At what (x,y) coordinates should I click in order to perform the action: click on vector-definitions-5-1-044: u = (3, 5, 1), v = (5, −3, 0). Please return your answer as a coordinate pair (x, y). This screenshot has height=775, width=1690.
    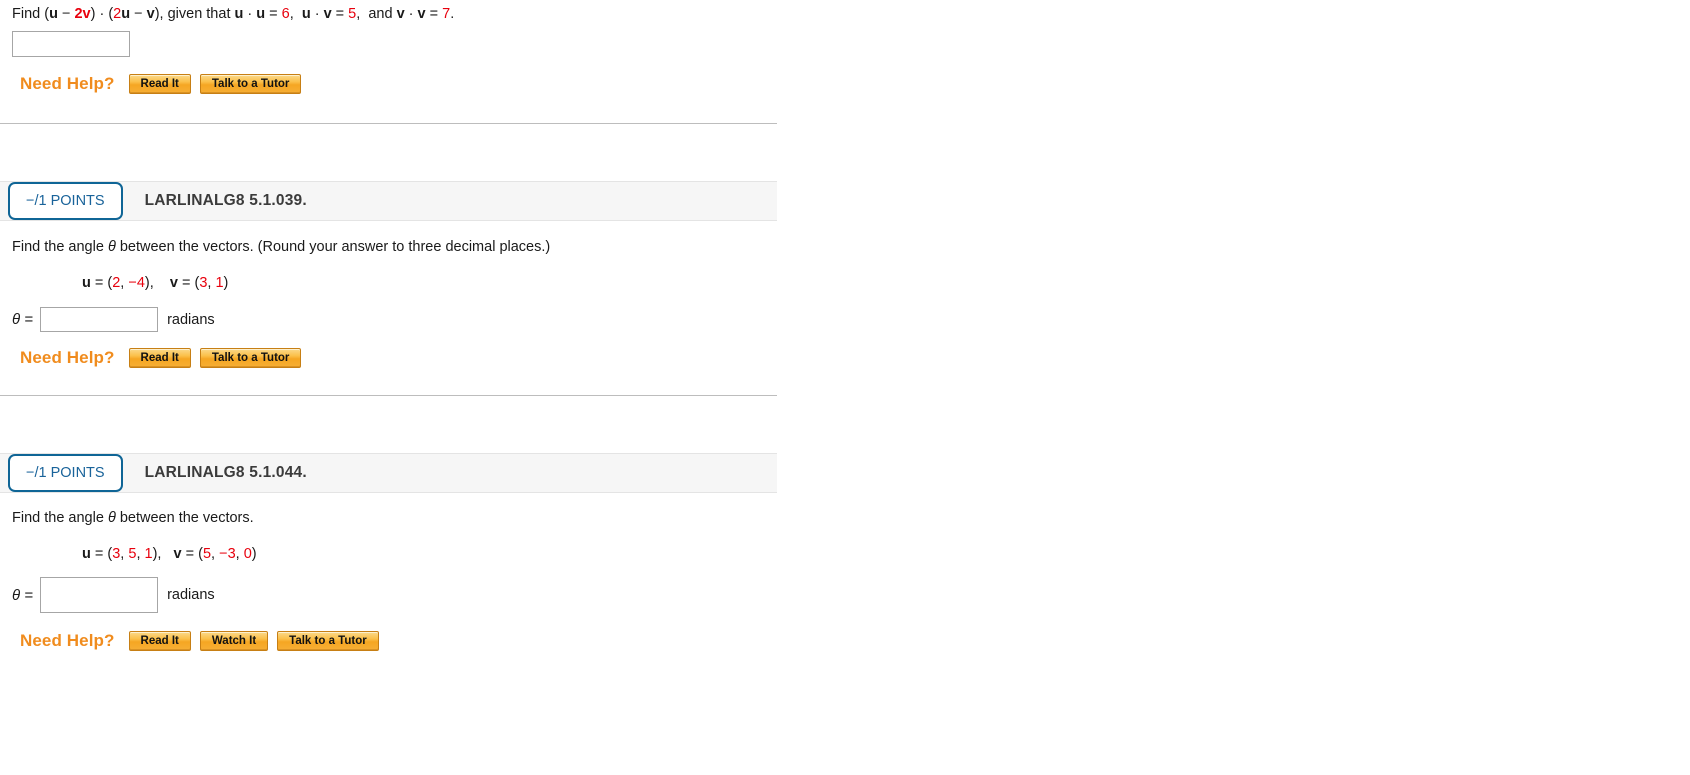
    Looking at the image, I should click on (169, 554).